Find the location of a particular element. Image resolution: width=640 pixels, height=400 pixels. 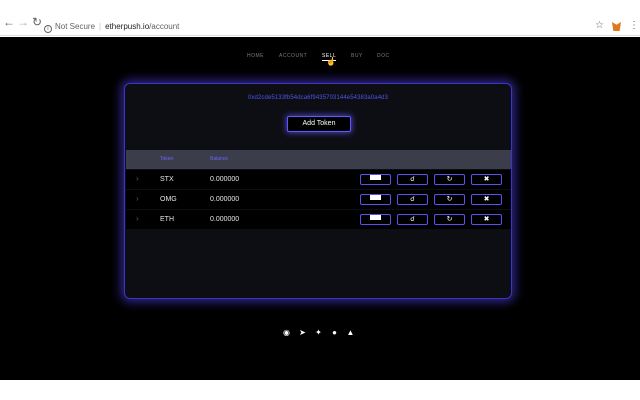

qq-icon: ▲ is located at coordinates (350, 332).